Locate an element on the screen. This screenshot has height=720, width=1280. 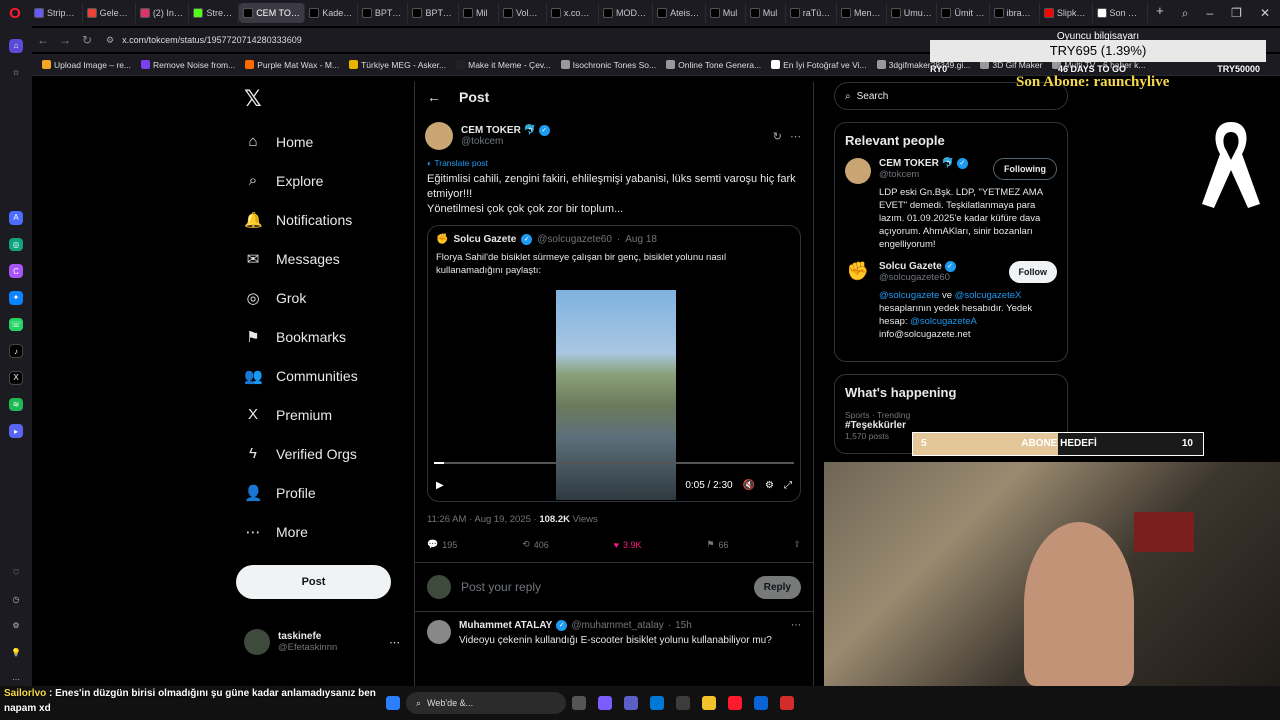
outlook-icon is located at coordinates (761, 703).